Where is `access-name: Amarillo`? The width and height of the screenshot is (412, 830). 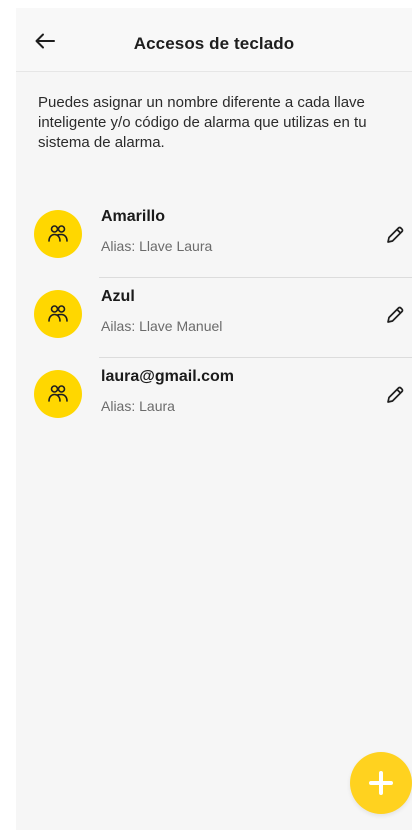 access-name: Amarillo is located at coordinates (133, 216).